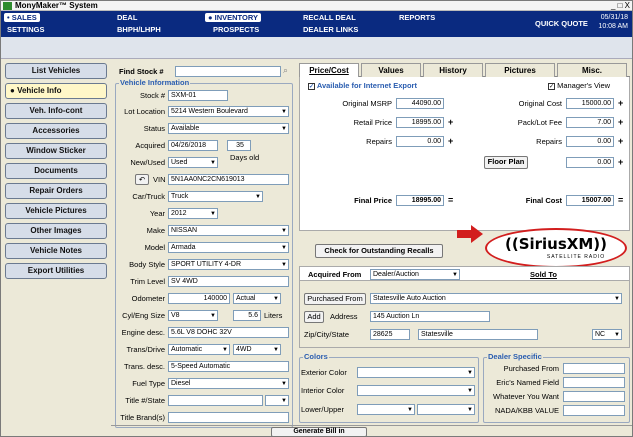  What do you see at coordinates (56, 251) in the screenshot?
I see `sidebar-vehicle-notes: Vehicle Notes` at bounding box center [56, 251].